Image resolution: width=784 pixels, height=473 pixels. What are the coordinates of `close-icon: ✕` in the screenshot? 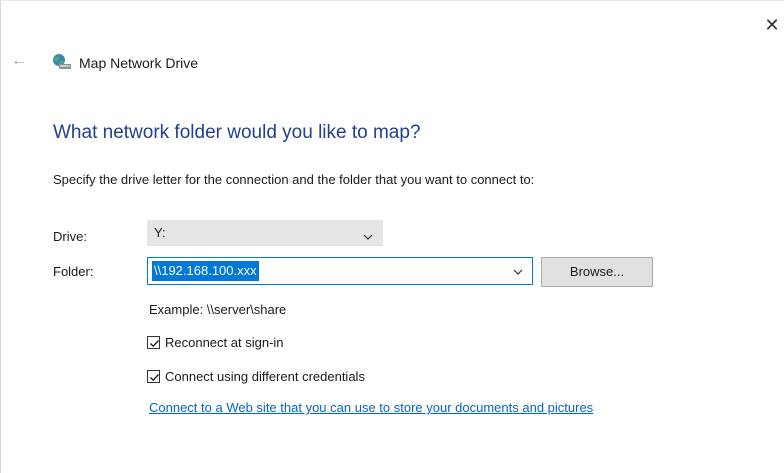 It's located at (772, 25).